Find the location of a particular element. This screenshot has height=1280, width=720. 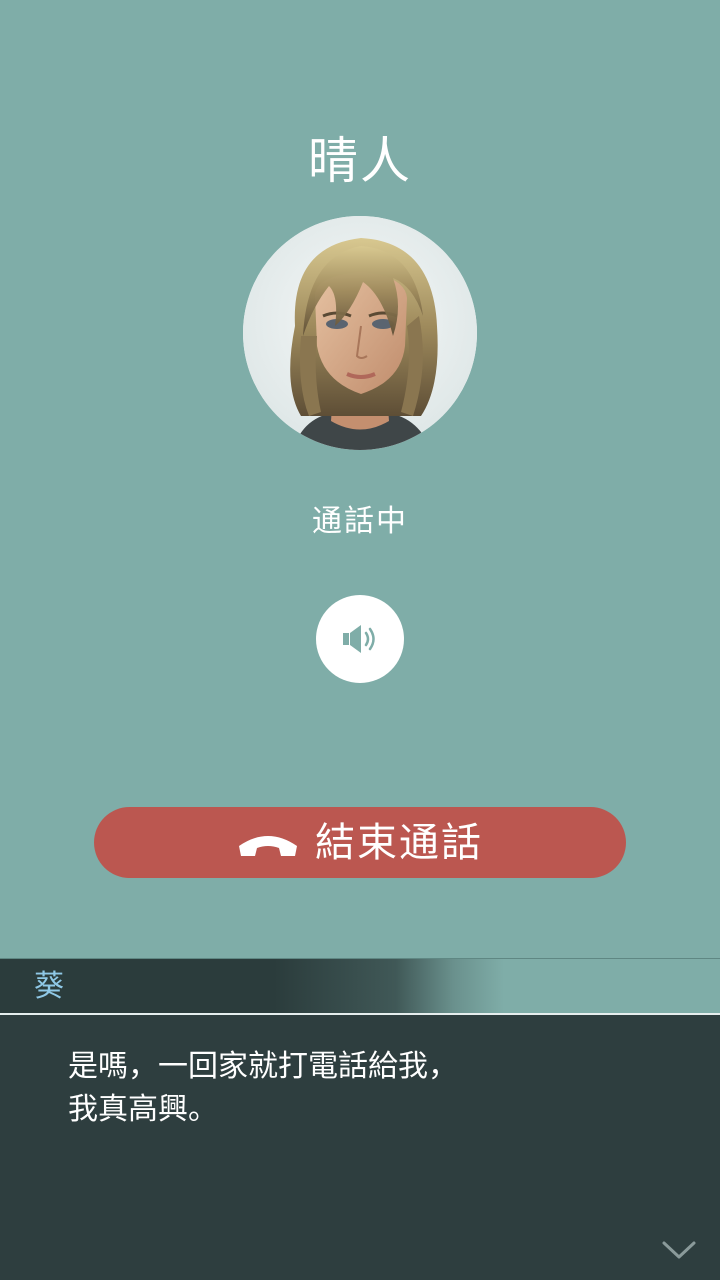

call-status: 通話中 is located at coordinates (360, 521).